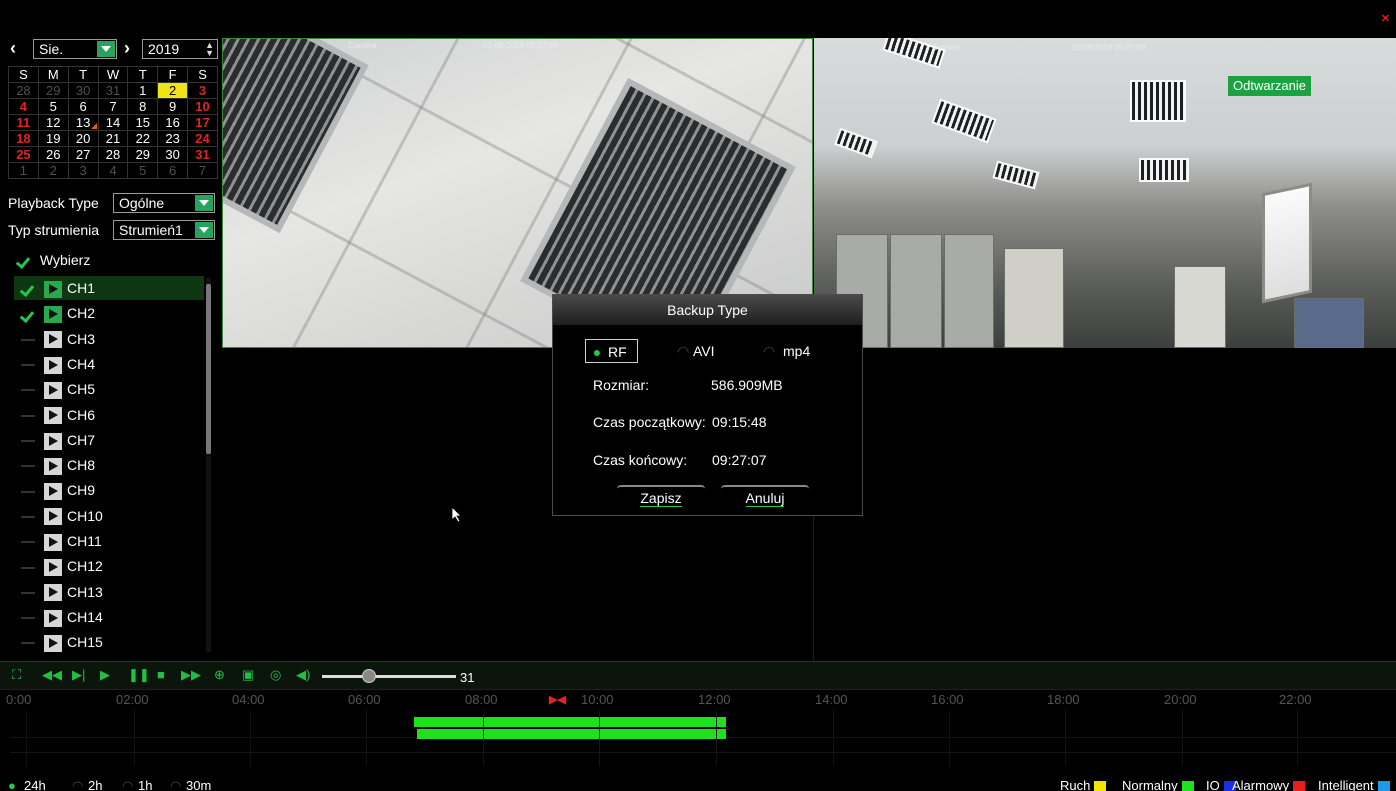 The width and height of the screenshot is (1396, 791). Describe the element at coordinates (190, 784) in the screenshot. I see `zoom-option: ◠ 30m` at that location.